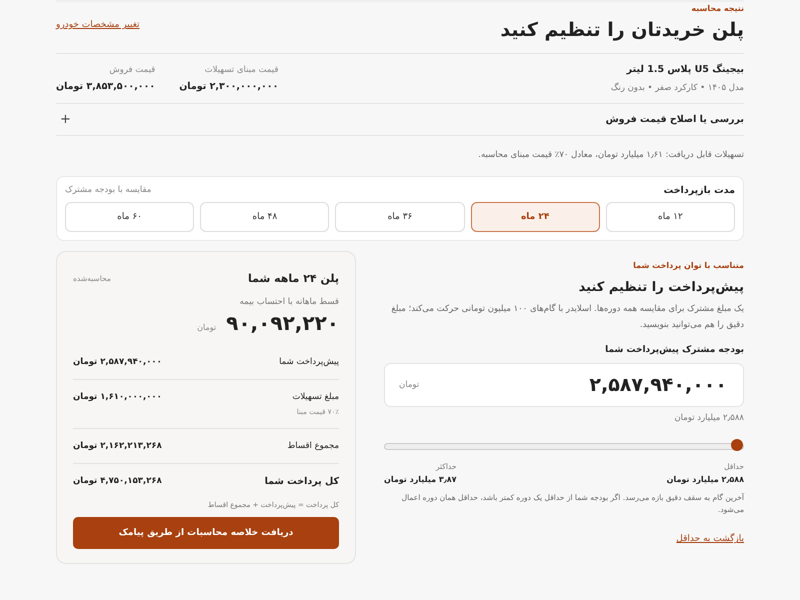  I want to click on amount-field: ۲,۵۸۷,۹۴۰,۰۰۰ تومان, so click(564, 385).